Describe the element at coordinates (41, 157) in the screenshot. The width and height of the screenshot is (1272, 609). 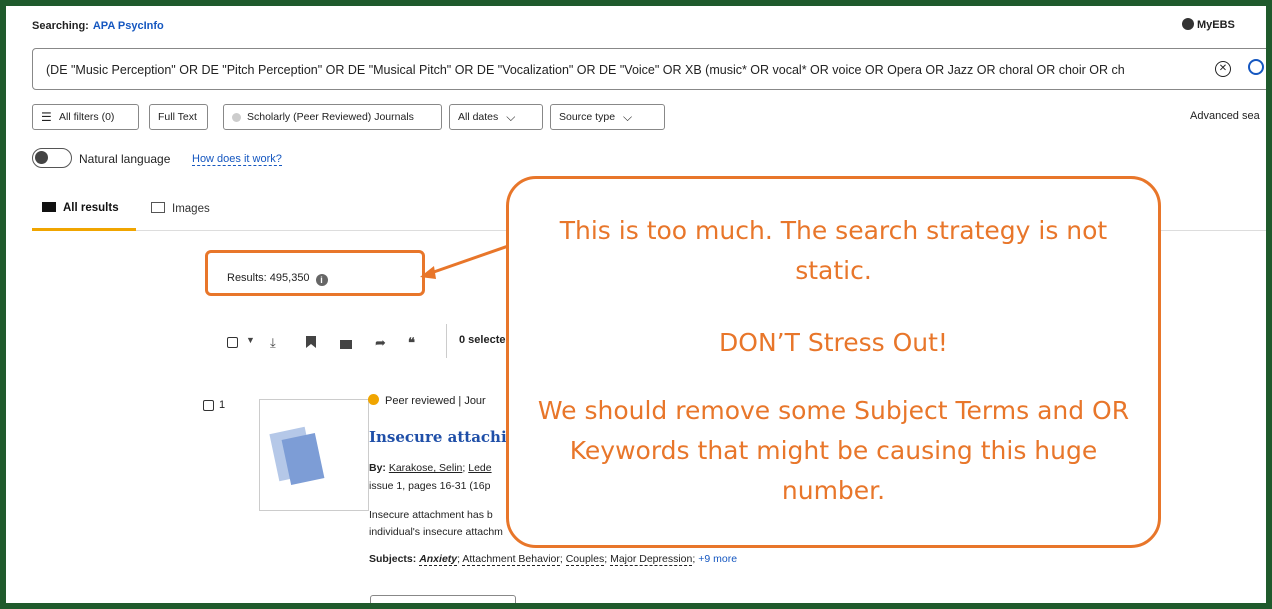
I see `toggle-knob` at that location.